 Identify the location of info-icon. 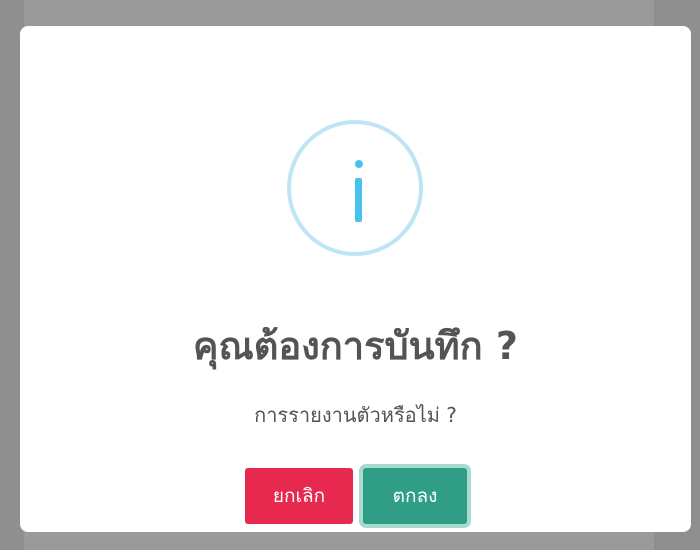
(355, 188).